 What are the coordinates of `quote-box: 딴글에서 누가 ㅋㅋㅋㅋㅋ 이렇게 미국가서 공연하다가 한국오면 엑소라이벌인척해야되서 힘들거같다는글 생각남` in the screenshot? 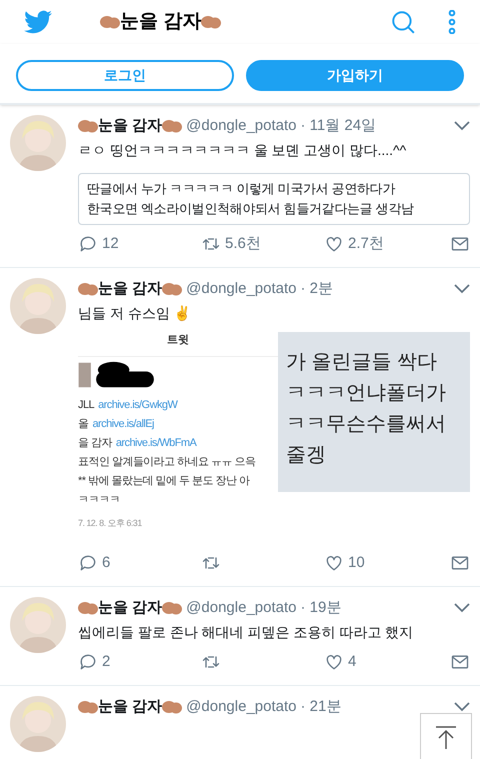 It's located at (274, 198).